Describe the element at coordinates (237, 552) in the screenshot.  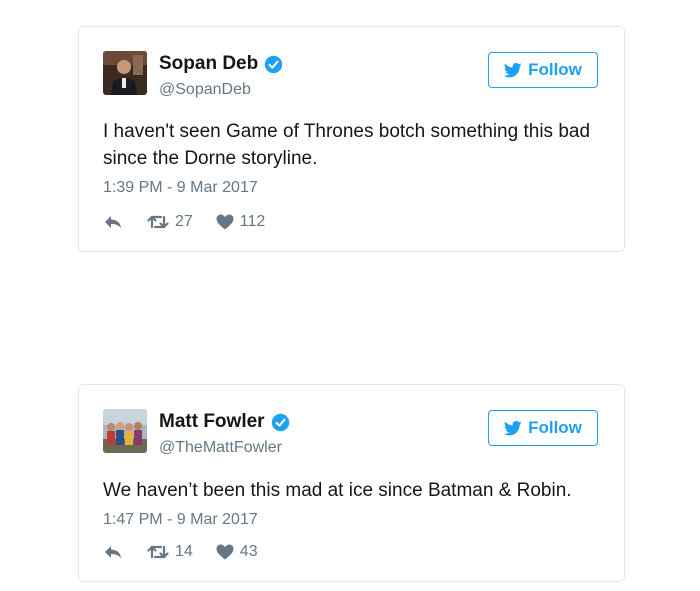
I see `like-button: 43` at that location.